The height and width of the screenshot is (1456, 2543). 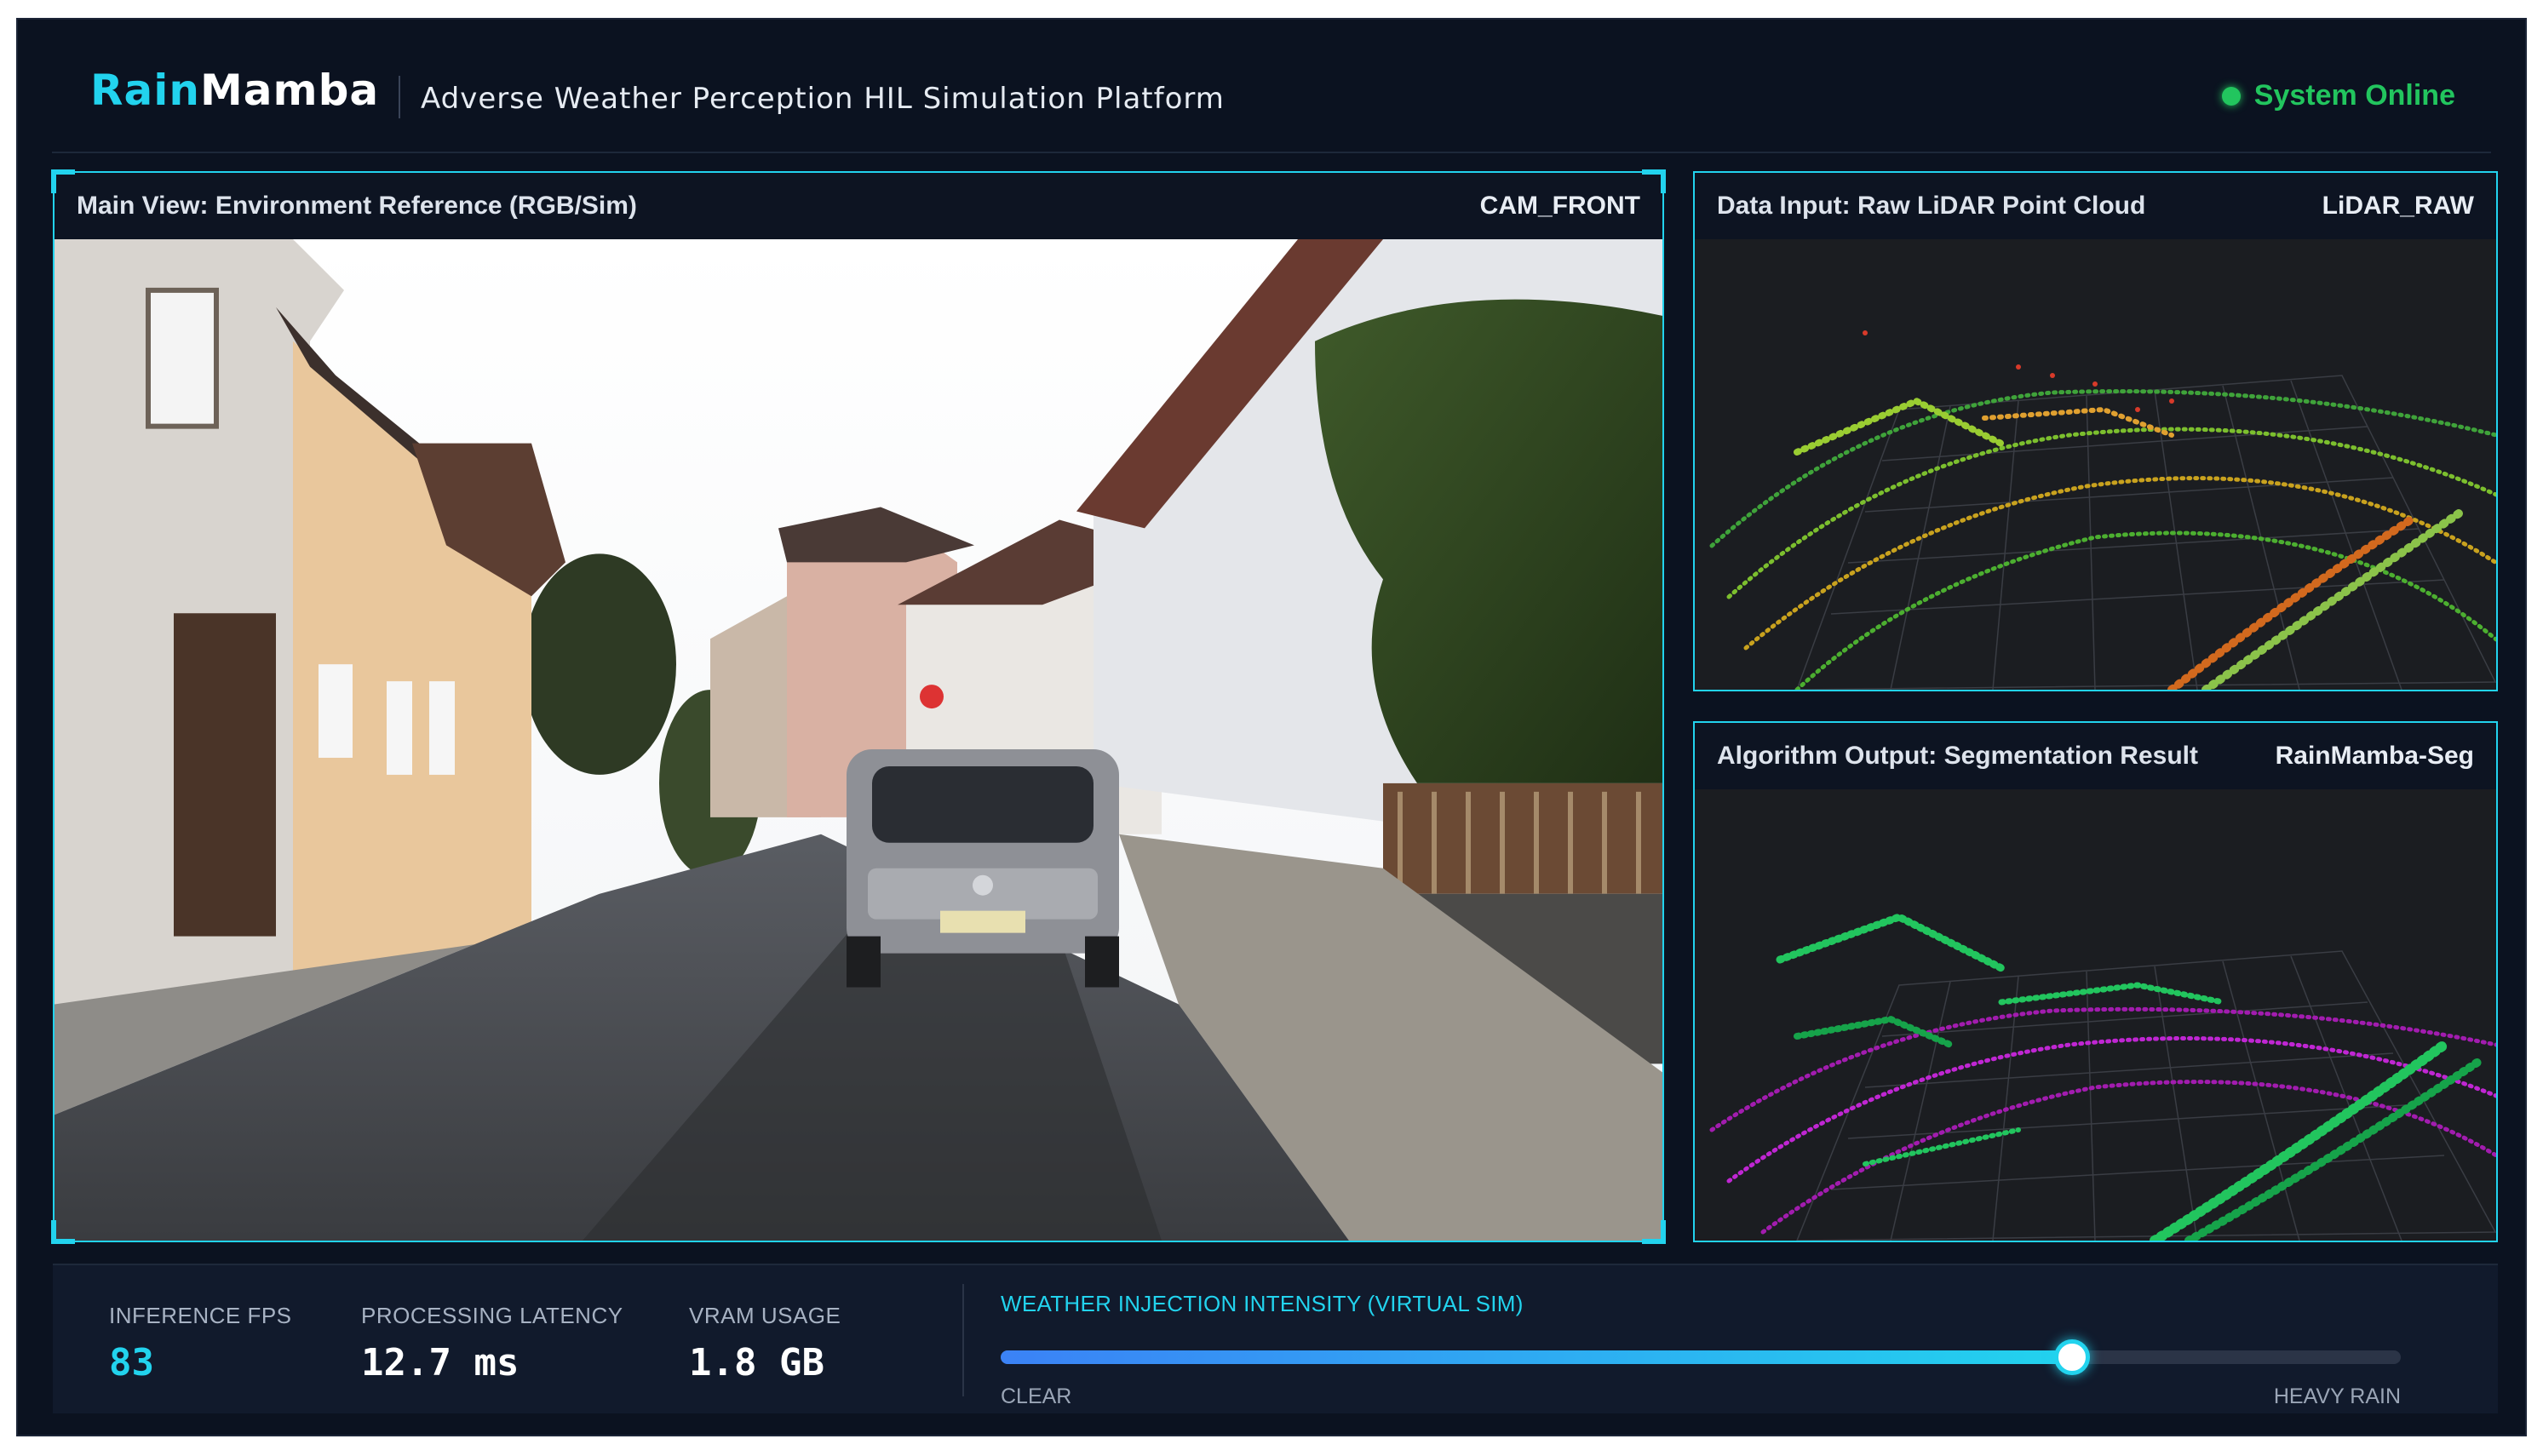 What do you see at coordinates (1559, 206) in the screenshot?
I see `panel-tag: CAM_FRONT` at bounding box center [1559, 206].